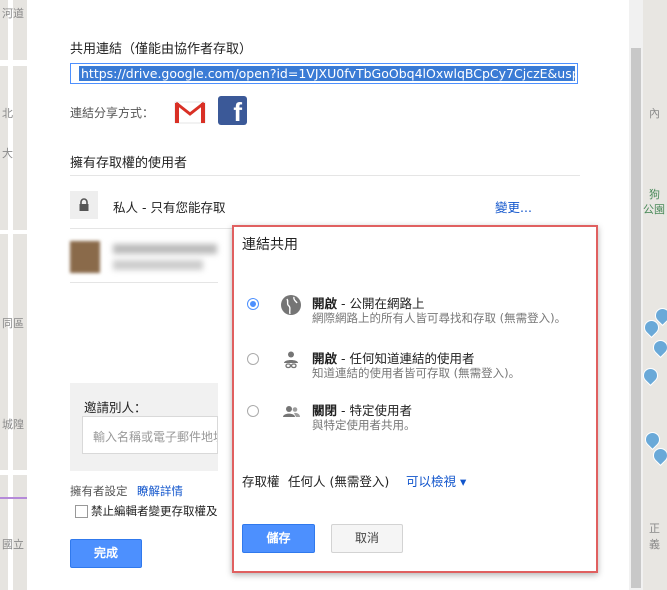 This screenshot has width=667, height=590. What do you see at coordinates (7, 153) in the screenshot?
I see `map-label: 大` at bounding box center [7, 153].